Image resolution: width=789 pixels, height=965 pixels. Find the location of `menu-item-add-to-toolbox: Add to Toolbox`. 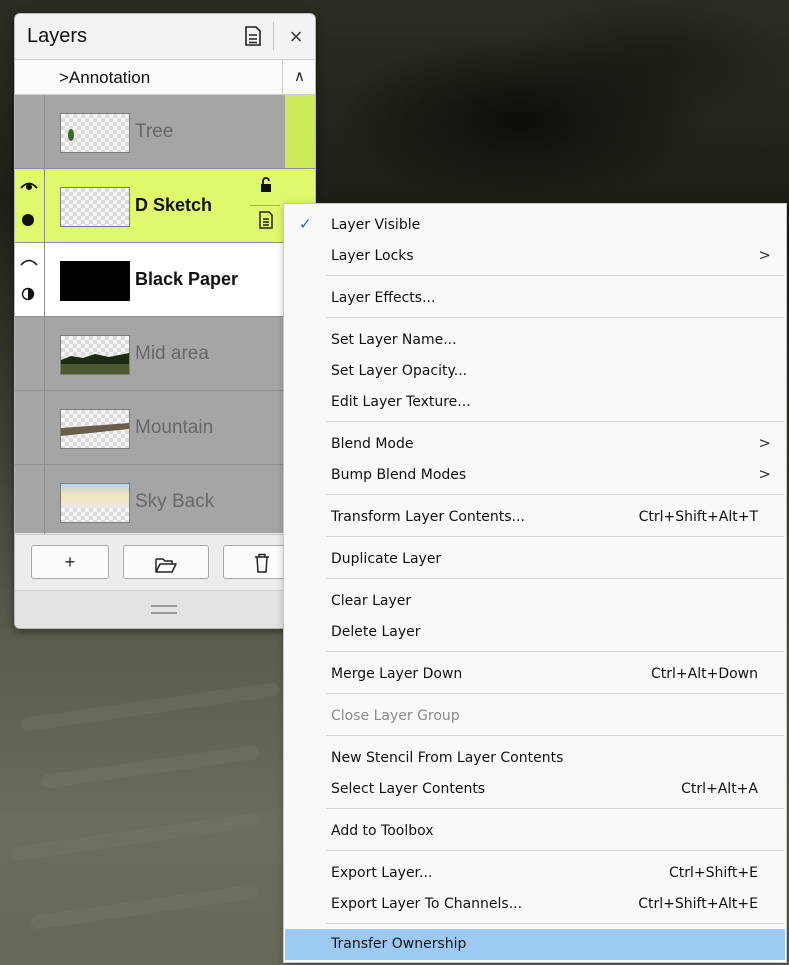

menu-item-add-to-toolbox: Add to Toolbox is located at coordinates (535, 831).